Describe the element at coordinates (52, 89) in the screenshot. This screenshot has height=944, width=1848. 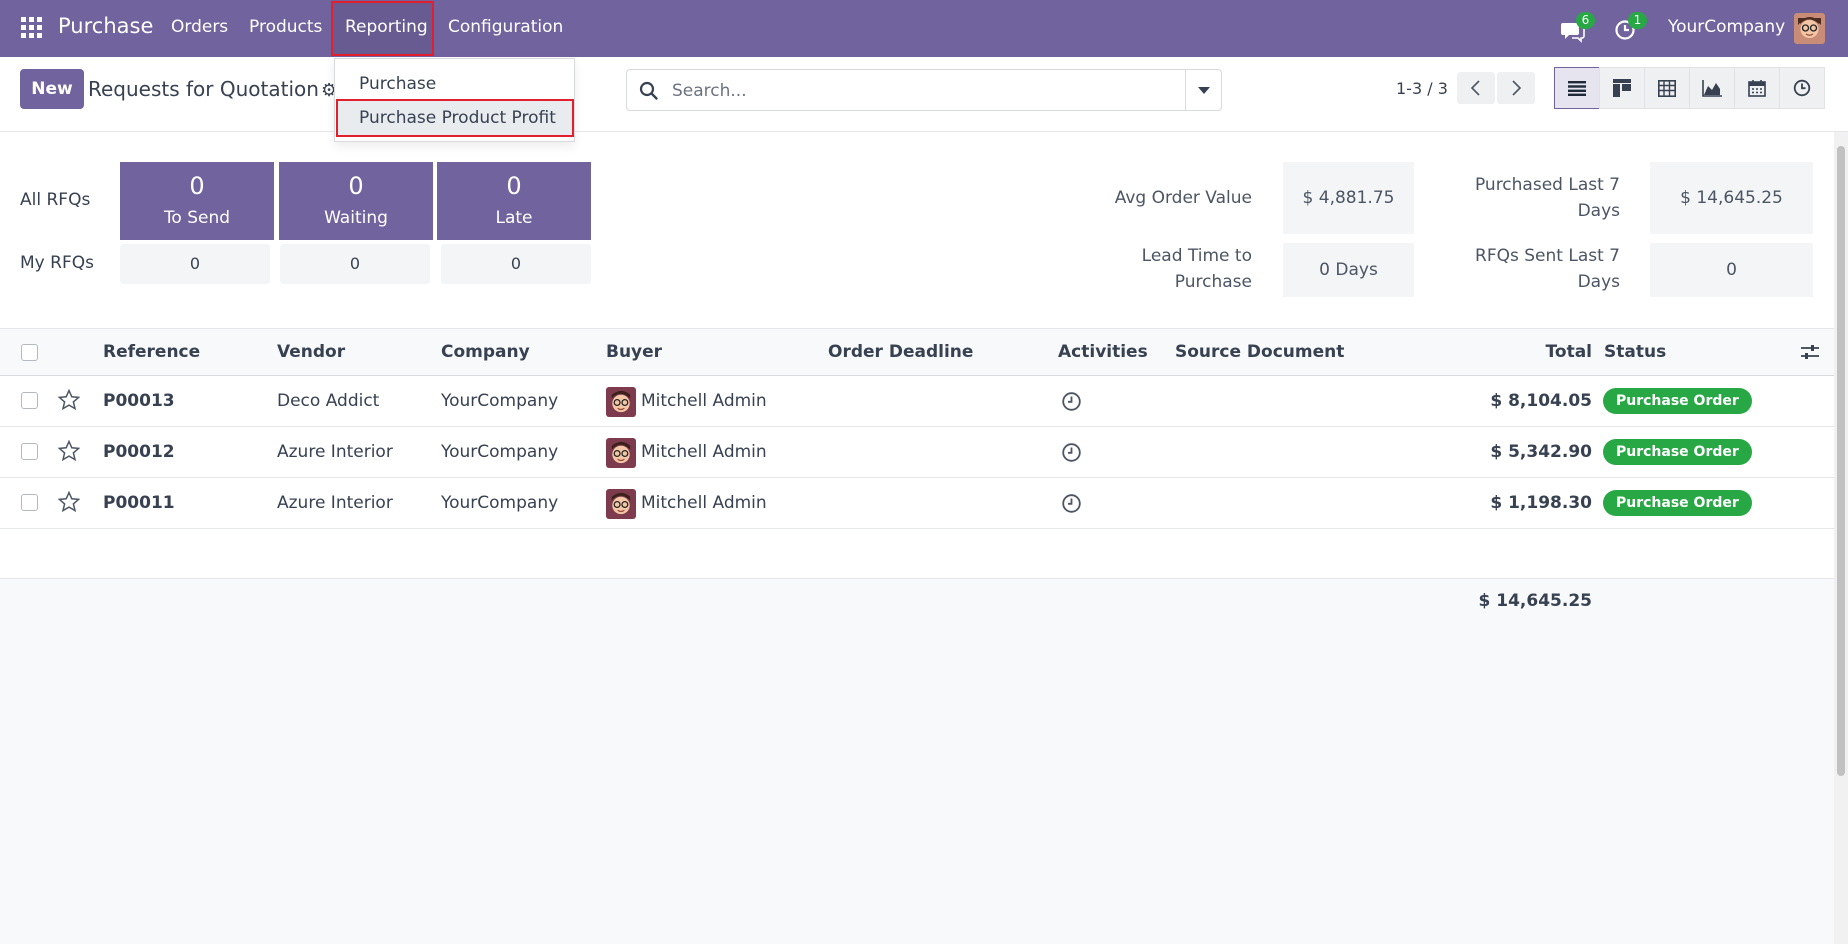
I see `new-button: New` at that location.